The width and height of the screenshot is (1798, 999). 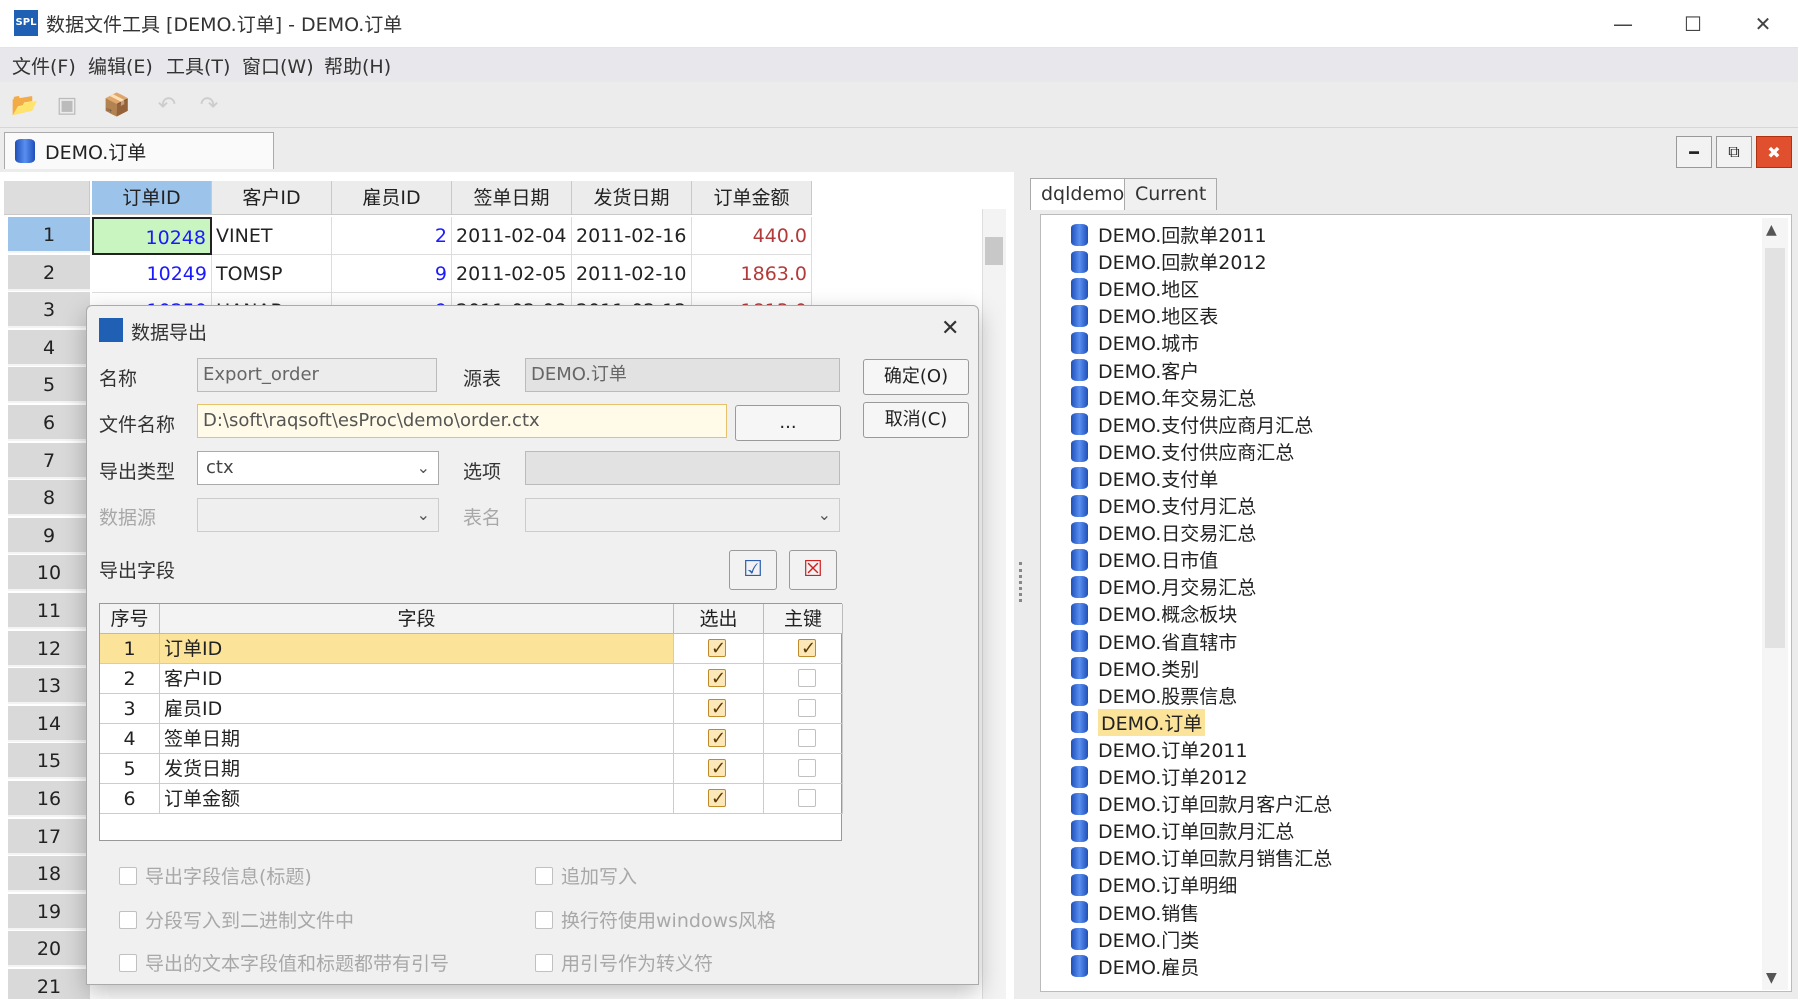 What do you see at coordinates (417, 769) in the screenshot?
I see `field-row-name: 发货日期` at bounding box center [417, 769].